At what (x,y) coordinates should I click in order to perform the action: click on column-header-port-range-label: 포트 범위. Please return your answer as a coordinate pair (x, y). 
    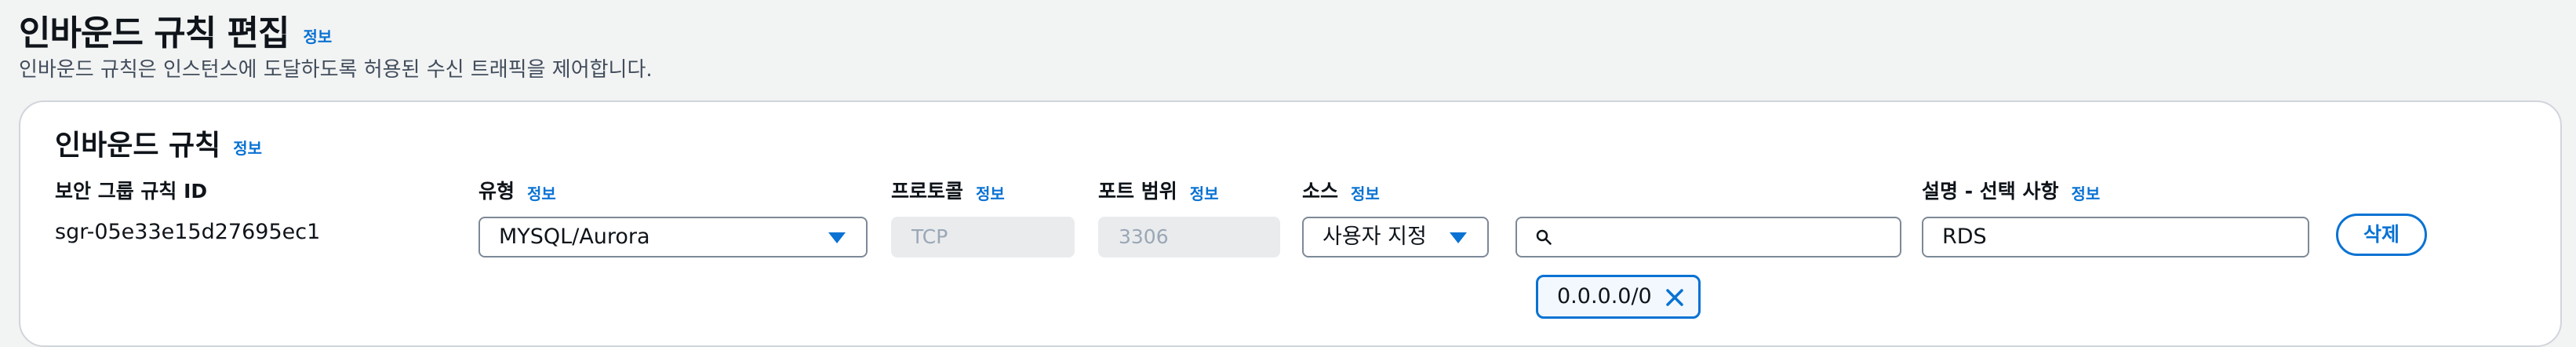
    Looking at the image, I should click on (1137, 191).